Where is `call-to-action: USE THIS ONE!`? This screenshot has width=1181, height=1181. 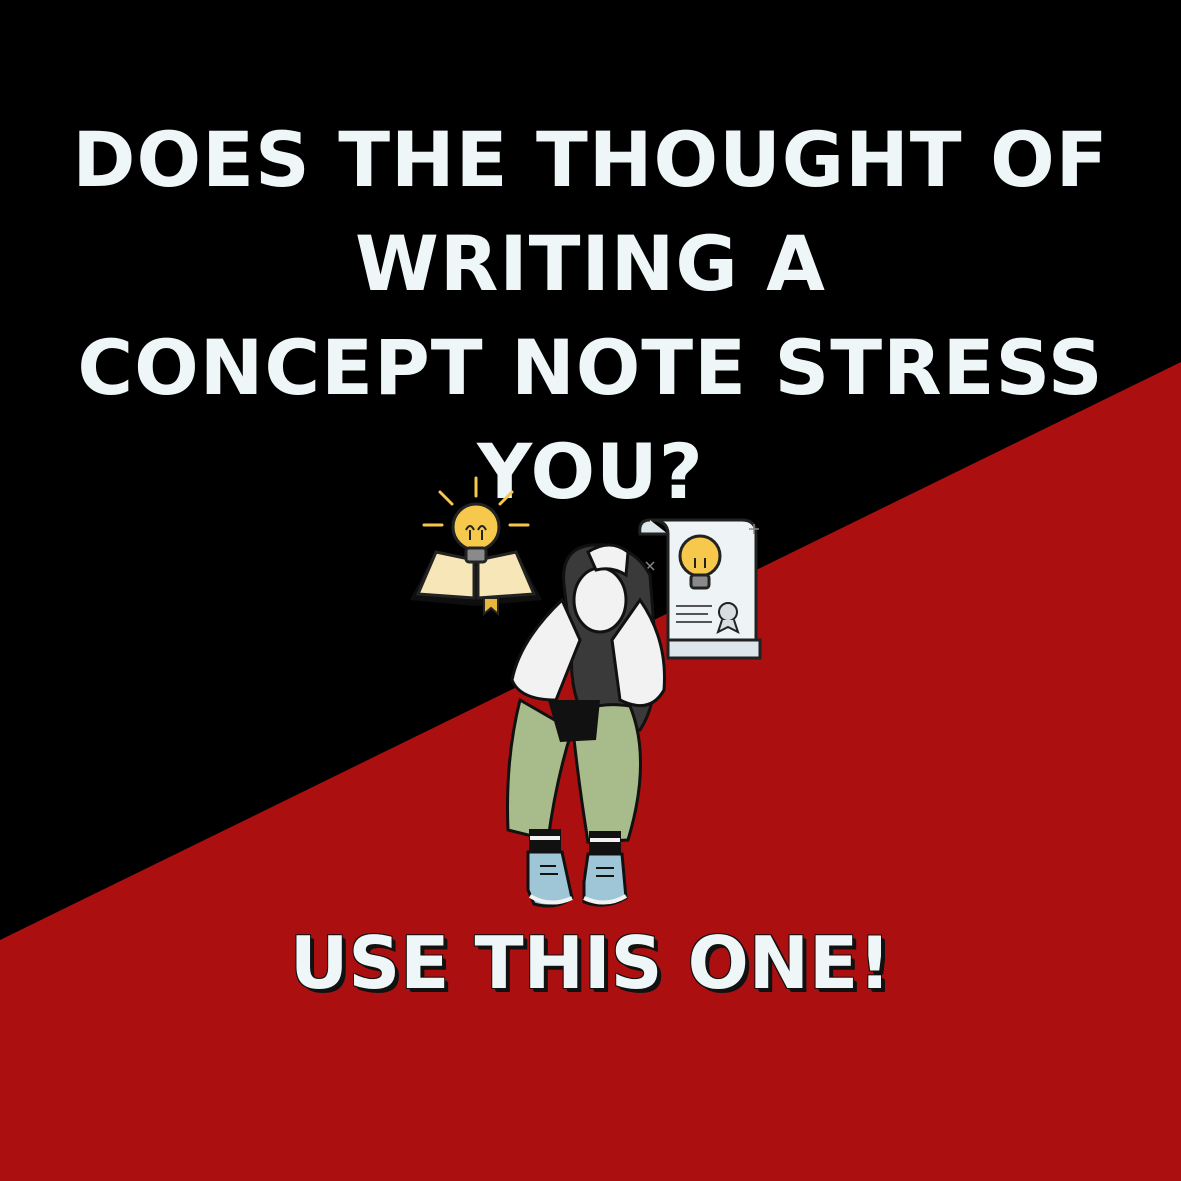 call-to-action: USE THIS ONE! is located at coordinates (590, 963).